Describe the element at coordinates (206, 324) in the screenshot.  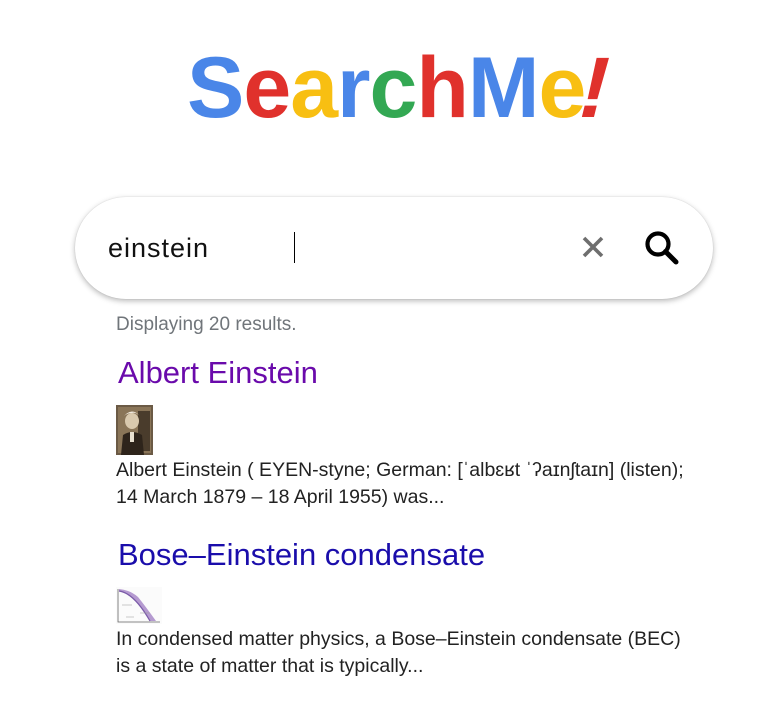
I see `results-count: Displaying 20 results.` at that location.